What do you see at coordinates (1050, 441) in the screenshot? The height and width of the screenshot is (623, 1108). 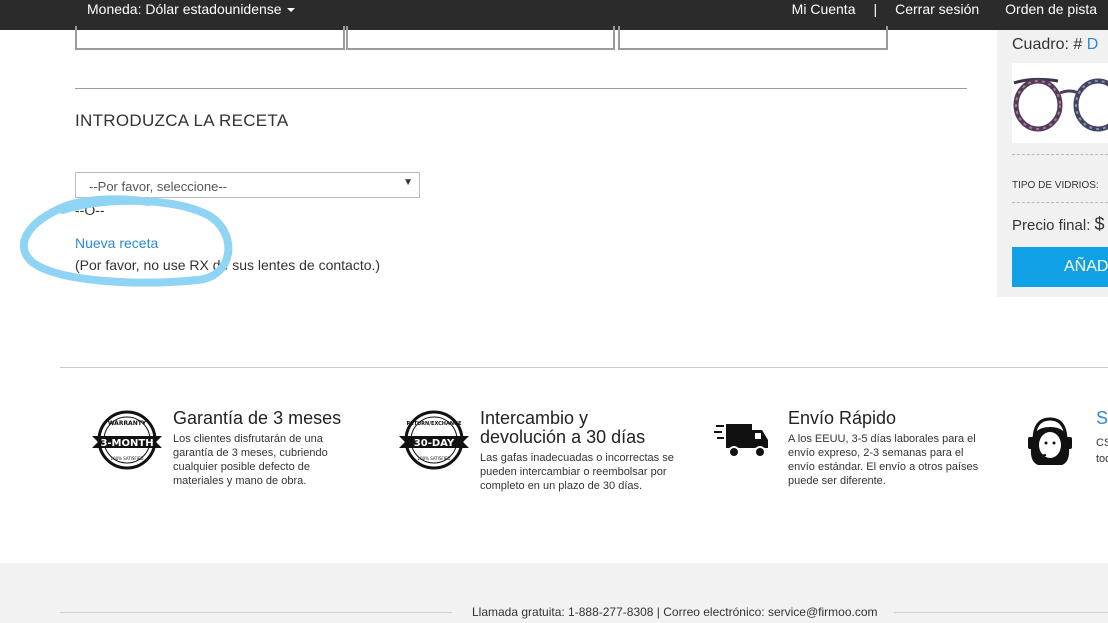 I see `customer-support-icon` at bounding box center [1050, 441].